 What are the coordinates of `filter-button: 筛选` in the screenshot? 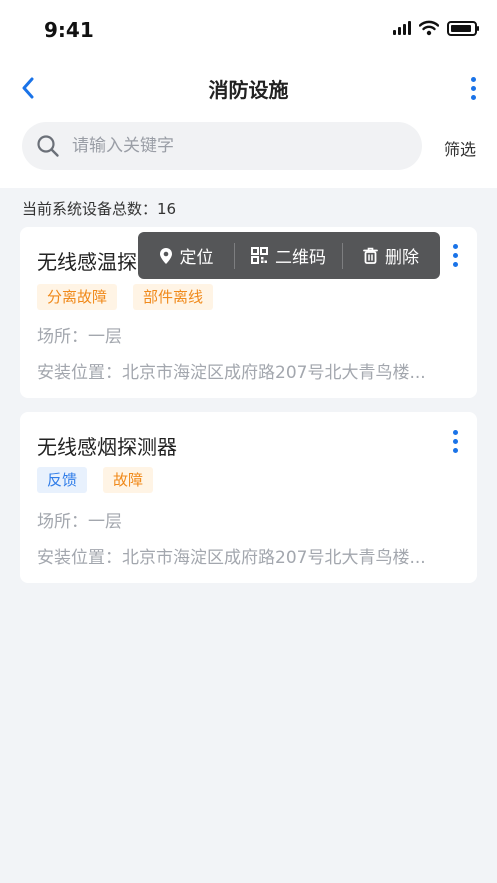 It's located at (460, 148).